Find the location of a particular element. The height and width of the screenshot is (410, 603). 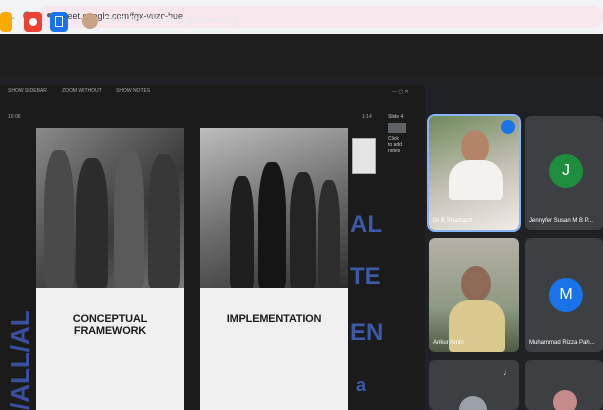

slide-title: CONCEPTUAL FRAMEWORK is located at coordinates (110, 325).